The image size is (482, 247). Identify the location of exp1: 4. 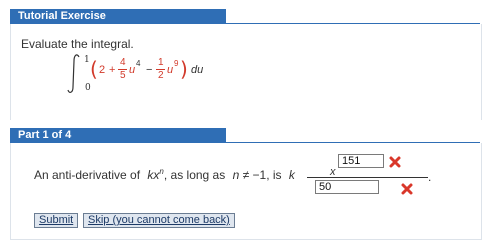
(138, 63).